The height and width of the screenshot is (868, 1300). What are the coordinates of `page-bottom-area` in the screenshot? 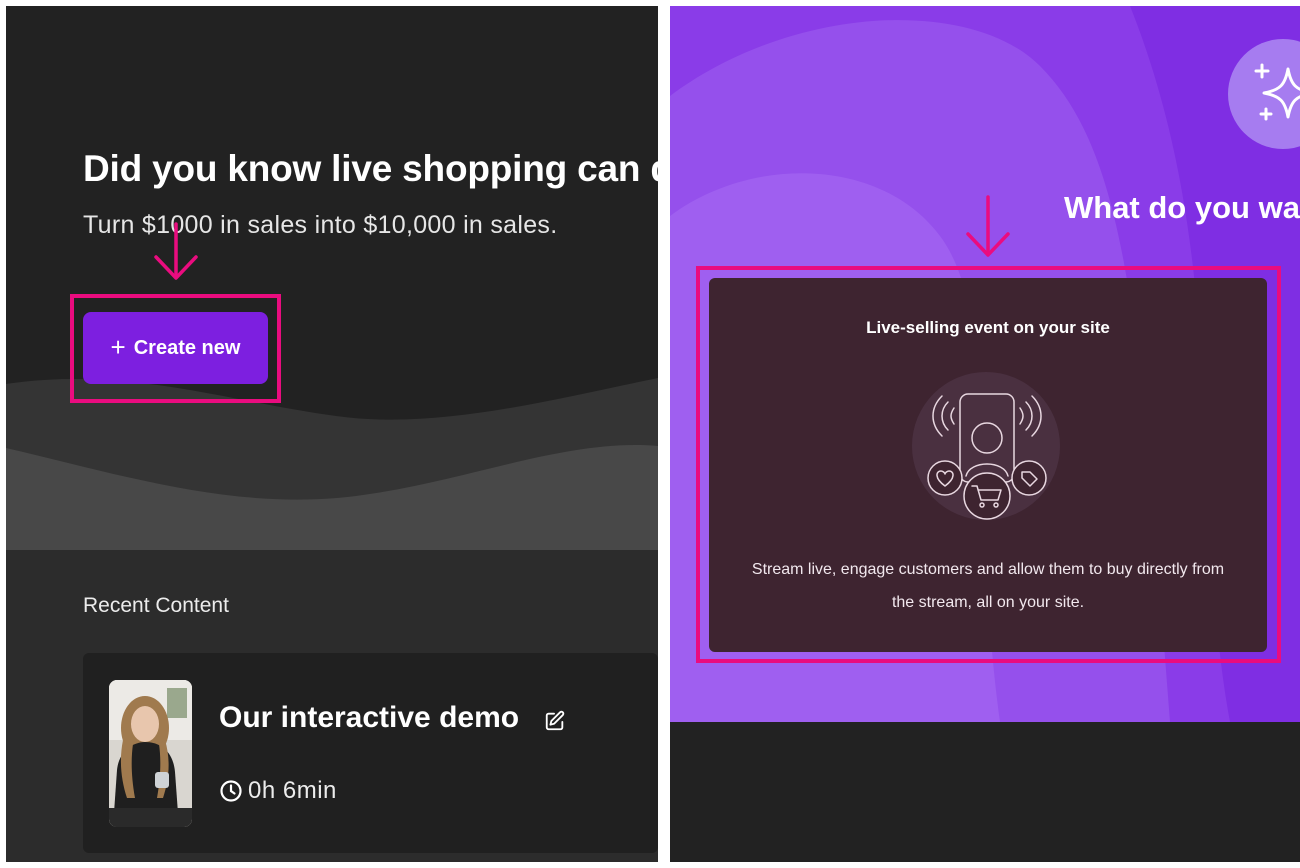 It's located at (985, 792).